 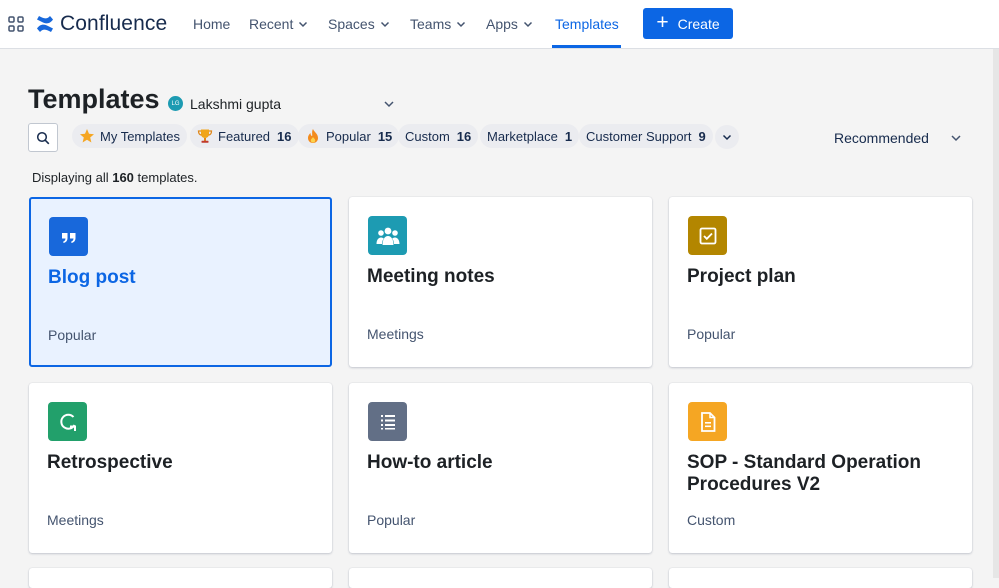 What do you see at coordinates (175, 103) in the screenshot?
I see `avatar: LG` at bounding box center [175, 103].